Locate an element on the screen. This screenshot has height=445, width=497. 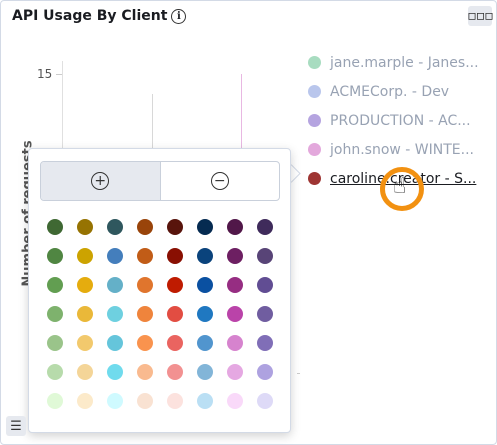
y-tick-label: 15 is located at coordinates (45, 74).